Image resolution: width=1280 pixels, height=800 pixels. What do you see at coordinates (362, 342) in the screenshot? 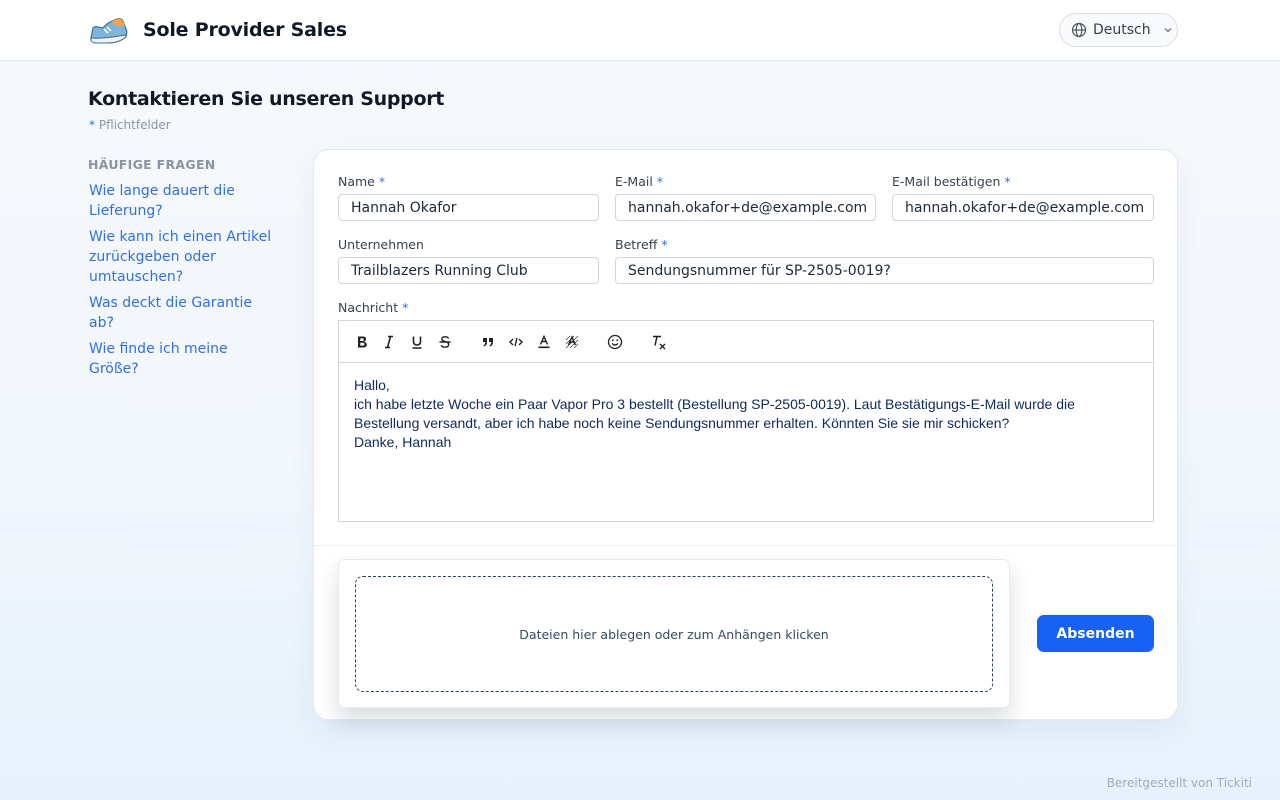
I see `bold-icon` at bounding box center [362, 342].